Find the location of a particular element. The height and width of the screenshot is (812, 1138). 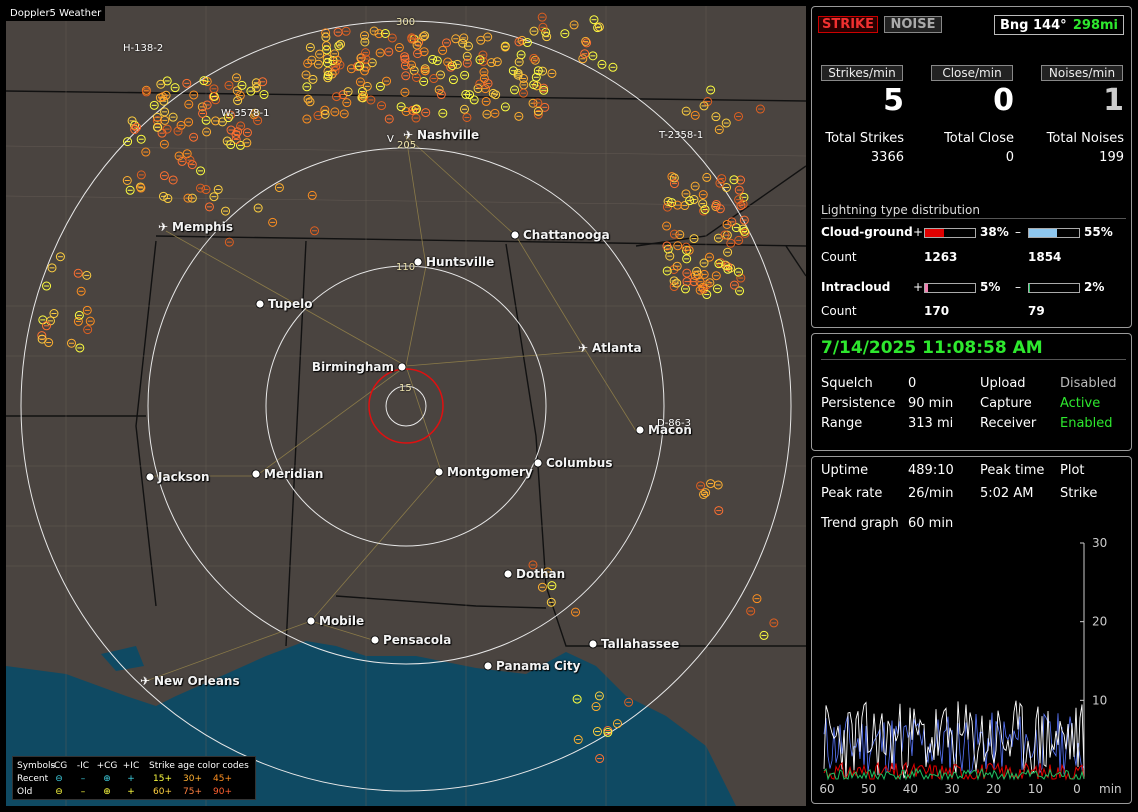

city-label: Huntsville is located at coordinates (460, 262).